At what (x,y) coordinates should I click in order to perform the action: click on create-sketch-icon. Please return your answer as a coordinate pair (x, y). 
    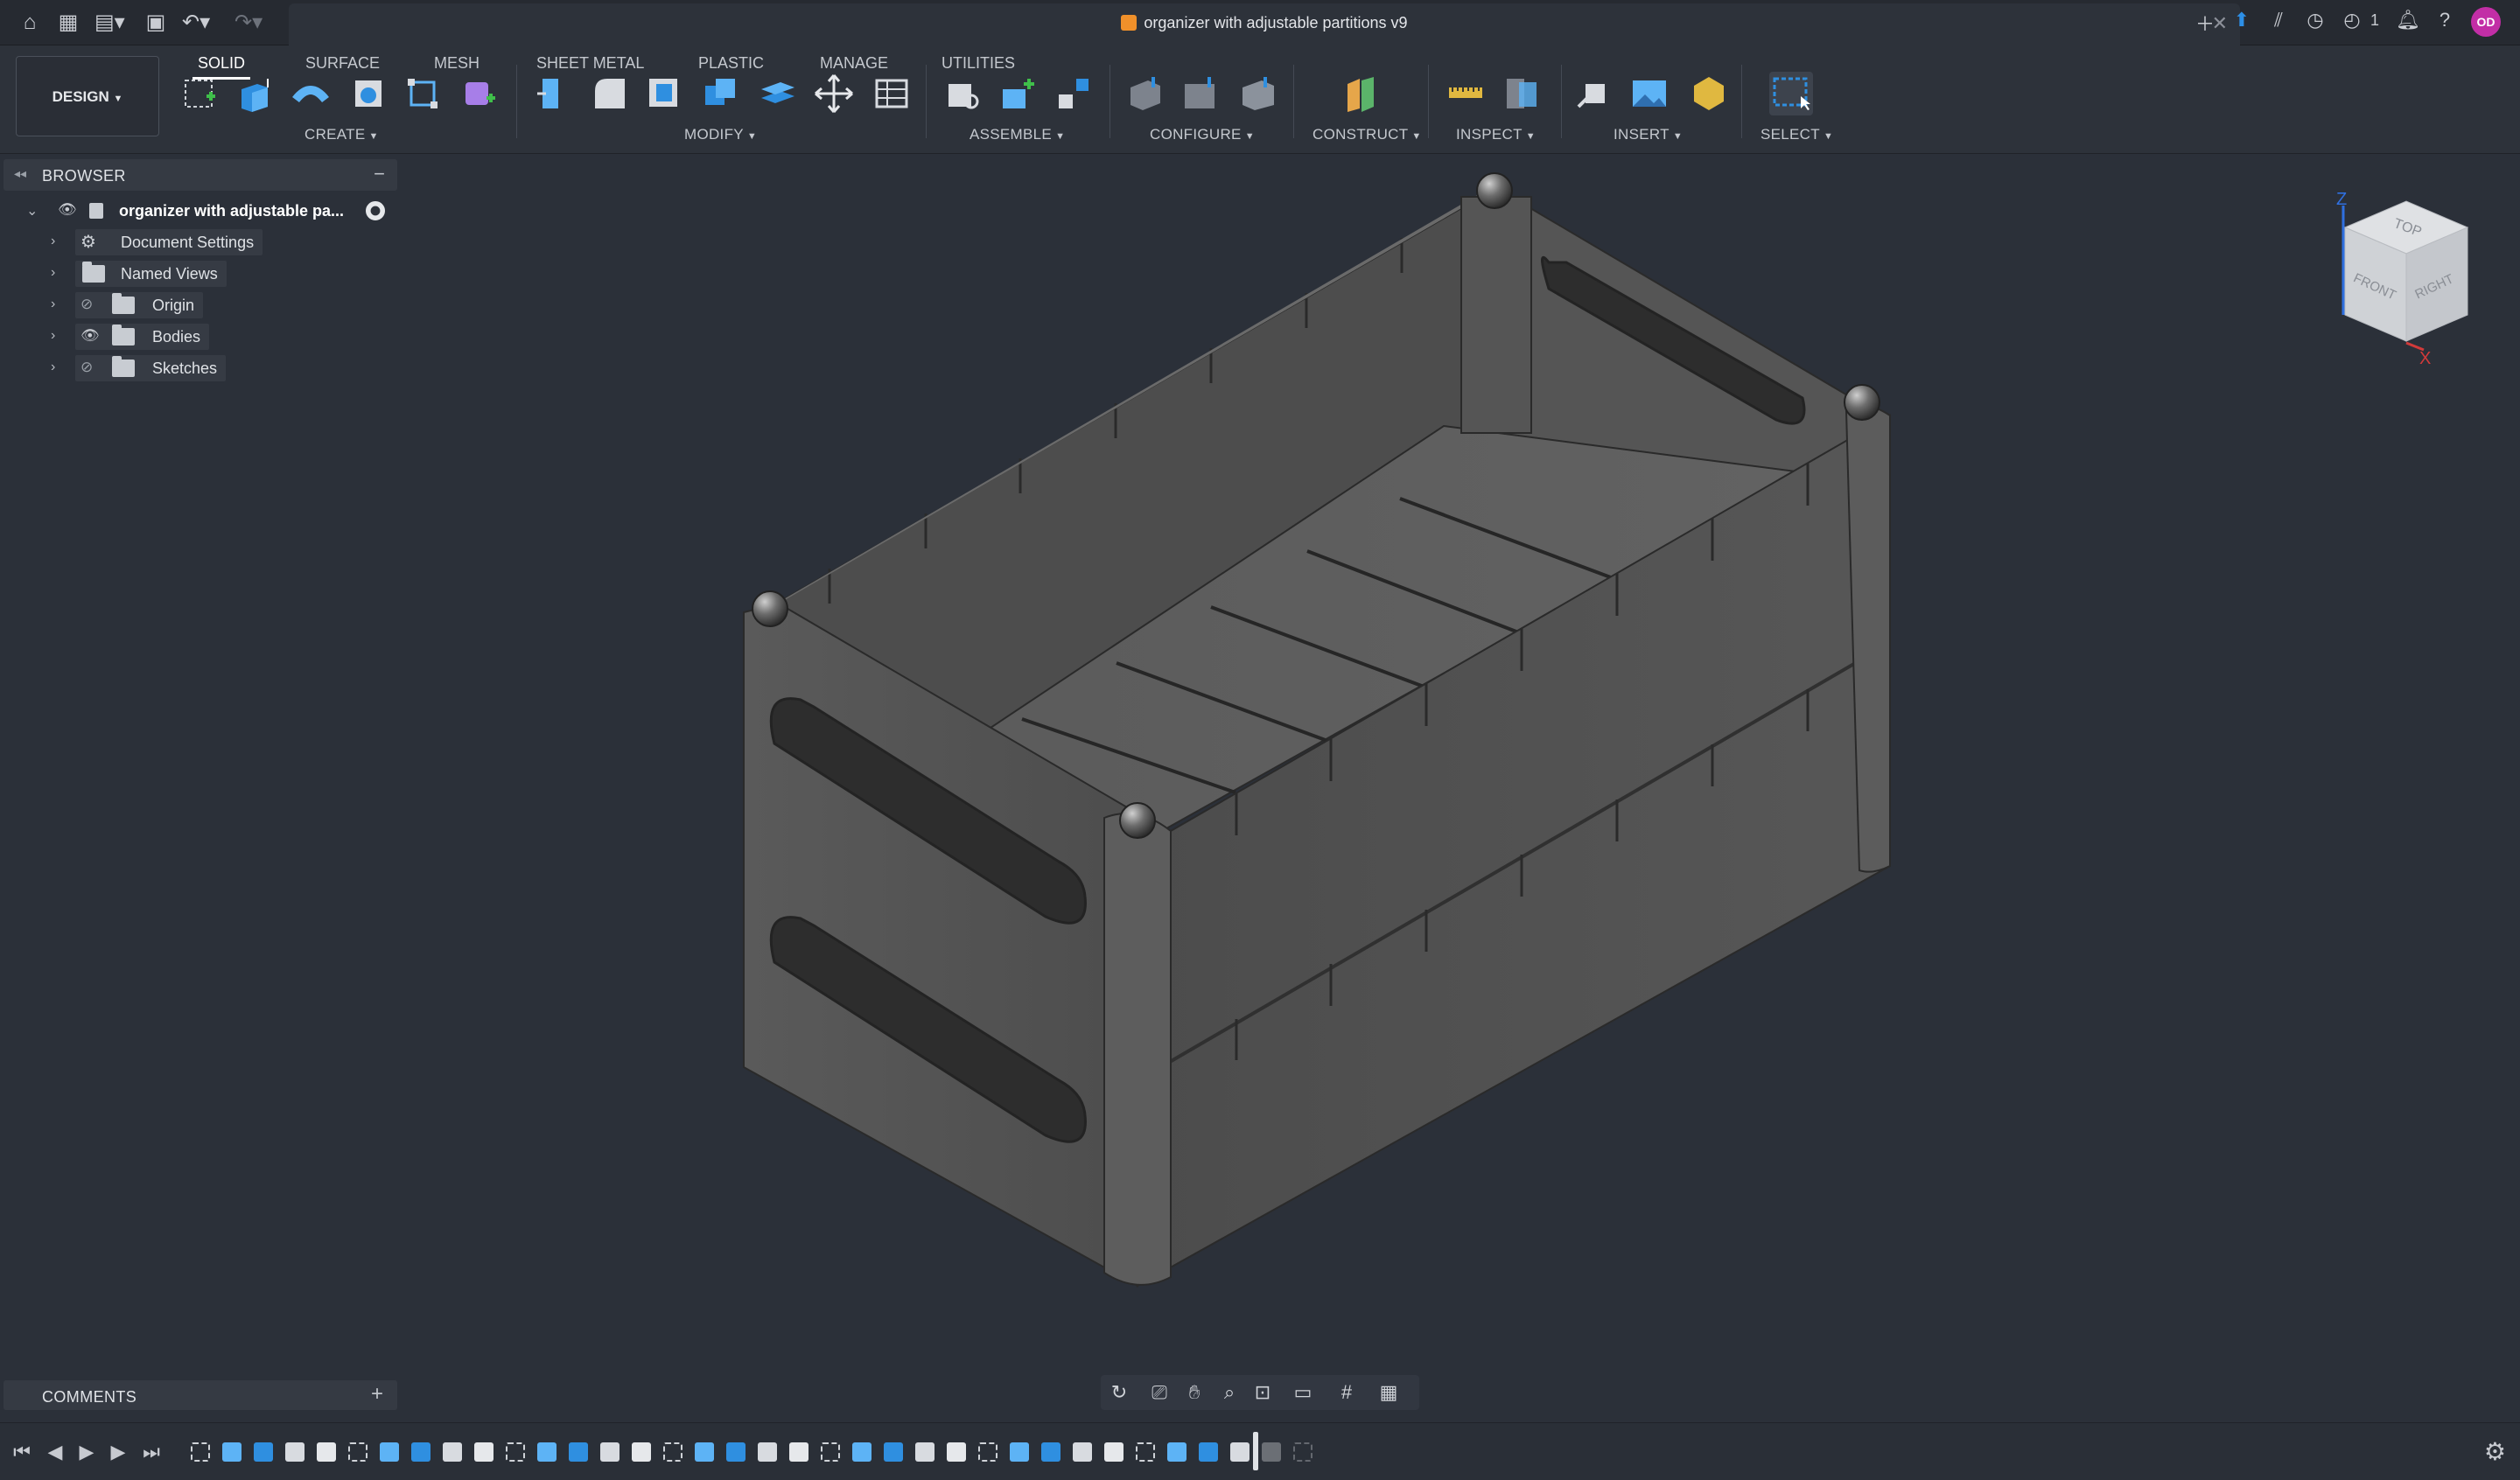
    Looking at the image, I should click on (200, 94).